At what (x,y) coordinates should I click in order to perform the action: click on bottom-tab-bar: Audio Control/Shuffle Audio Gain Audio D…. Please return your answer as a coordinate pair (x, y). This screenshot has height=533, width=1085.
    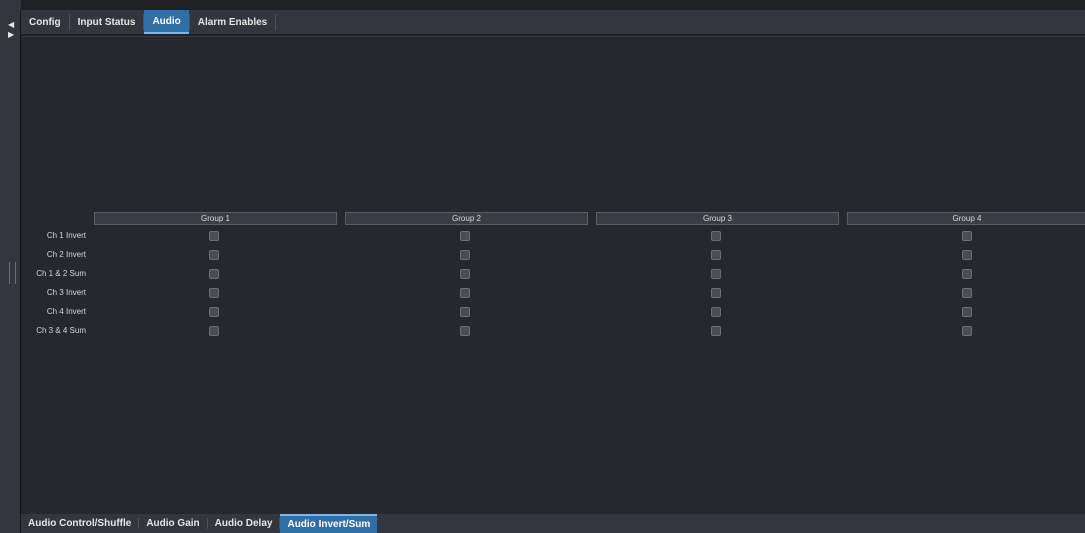
    Looking at the image, I should click on (553, 523).